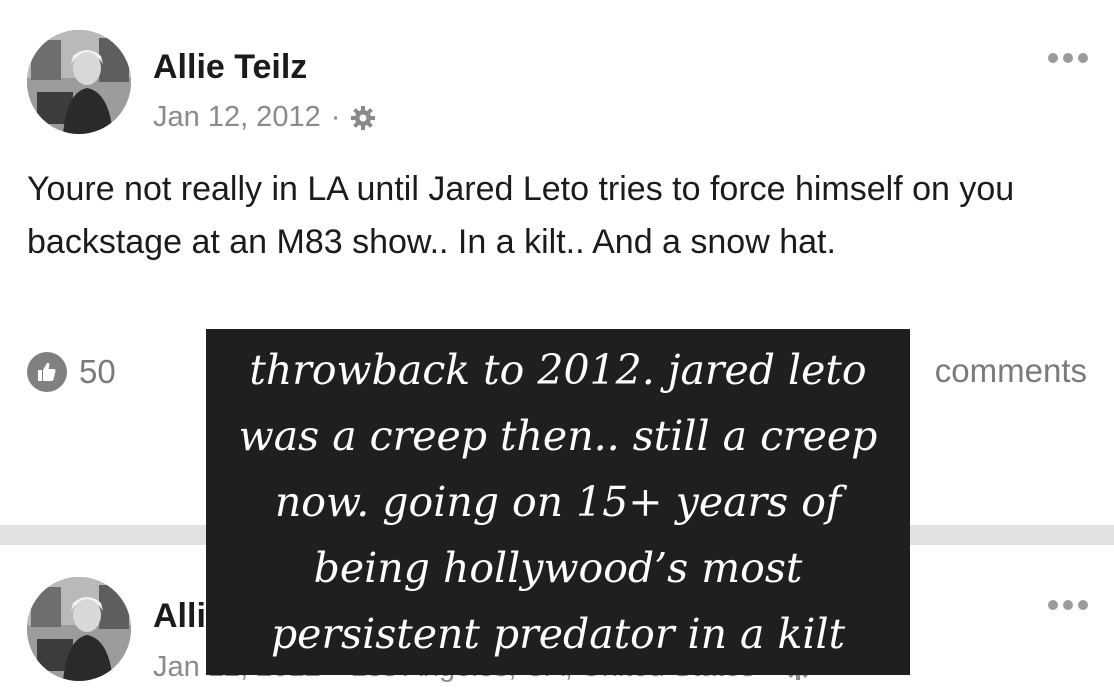 The height and width of the screenshot is (700, 1114). Describe the element at coordinates (1011, 371) in the screenshot. I see `comments-link: comments` at that location.